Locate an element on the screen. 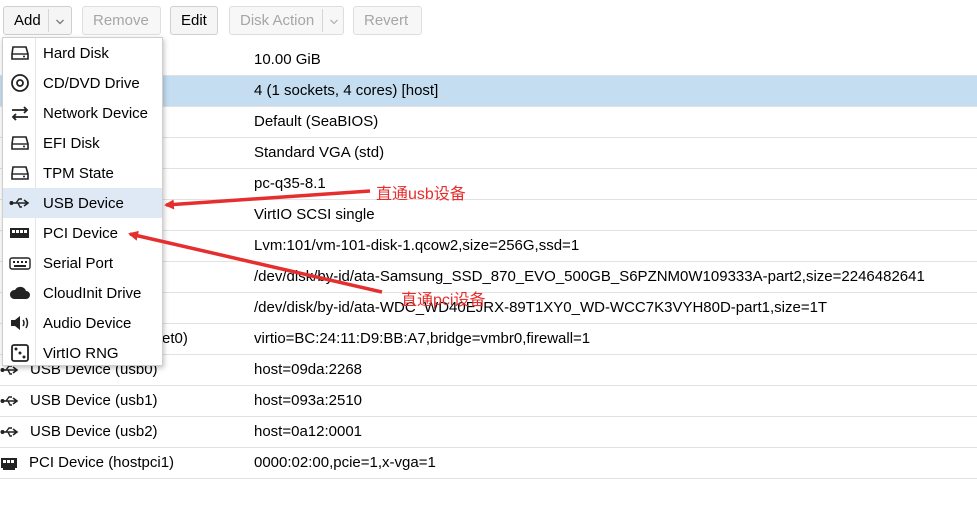  revert-button: Revert is located at coordinates (387, 20).